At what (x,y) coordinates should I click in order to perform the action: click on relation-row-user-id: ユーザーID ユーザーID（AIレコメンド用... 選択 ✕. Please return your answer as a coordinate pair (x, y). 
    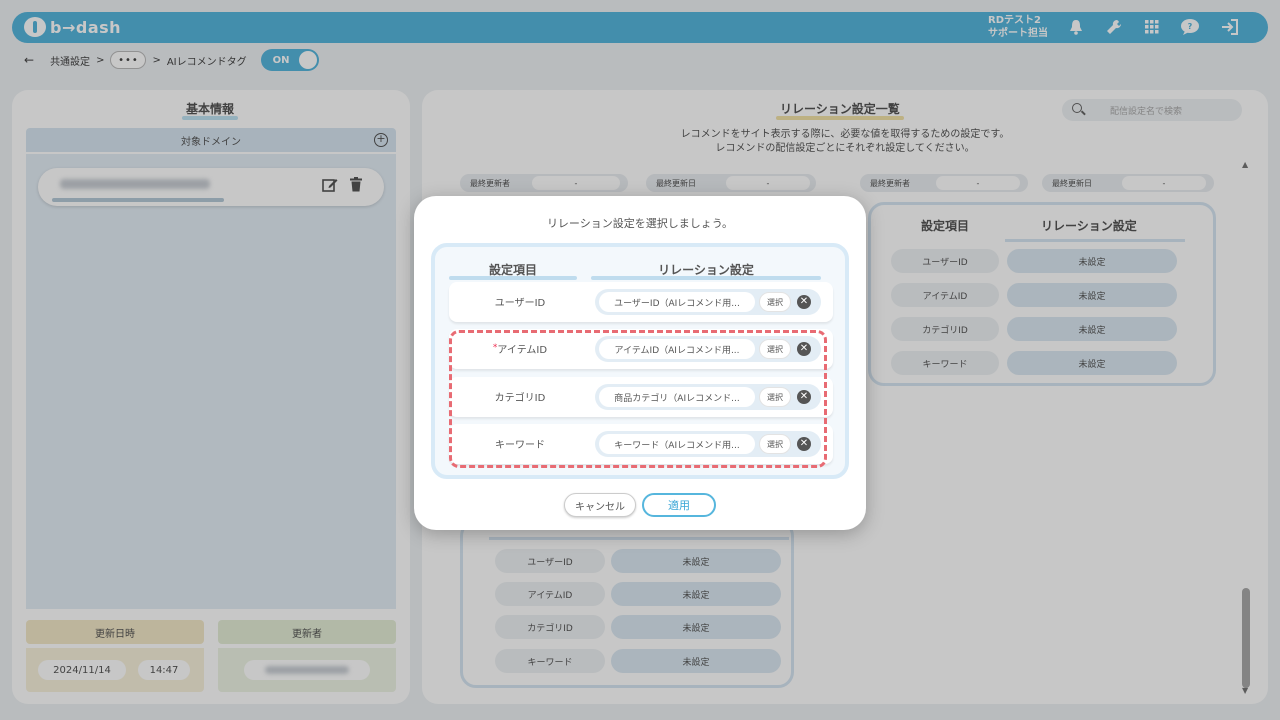
    Looking at the image, I should click on (641, 302).